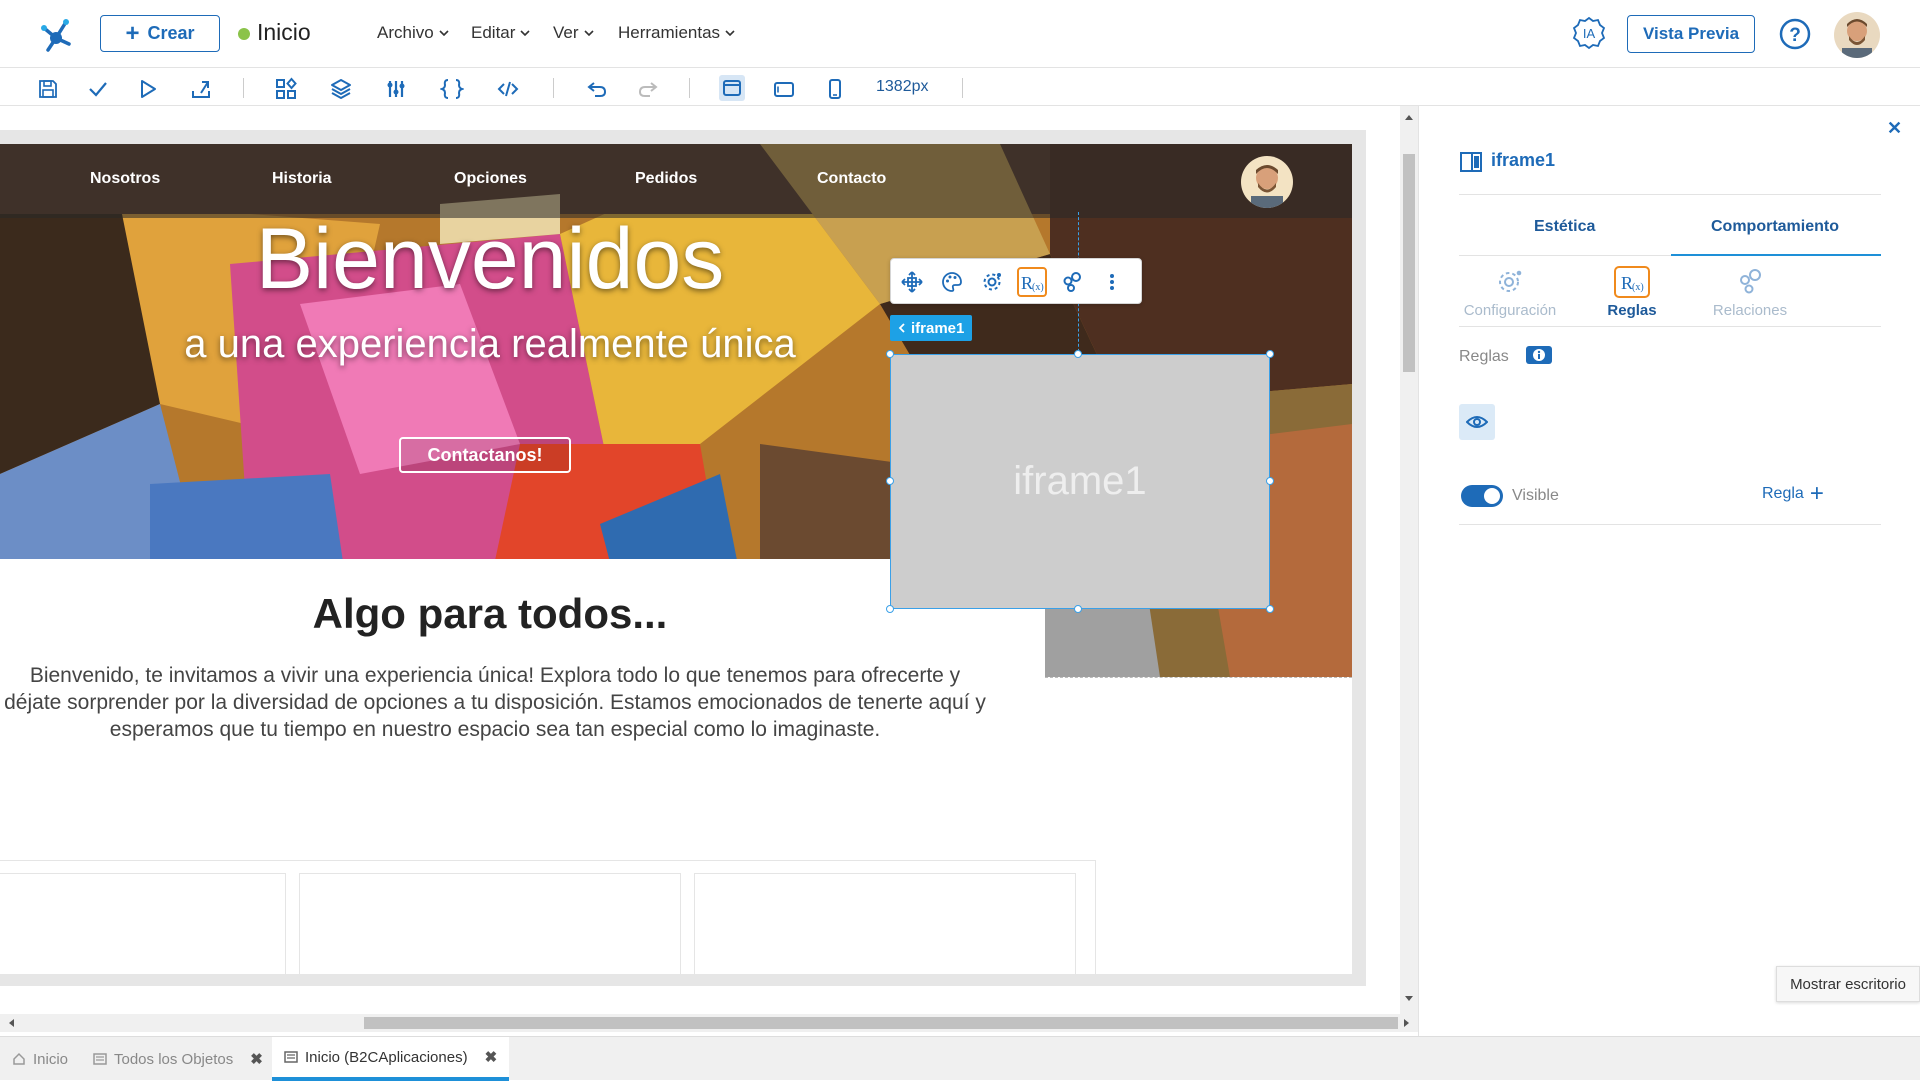 The image size is (1920, 1081). I want to click on redo-icon, so click(648, 89).